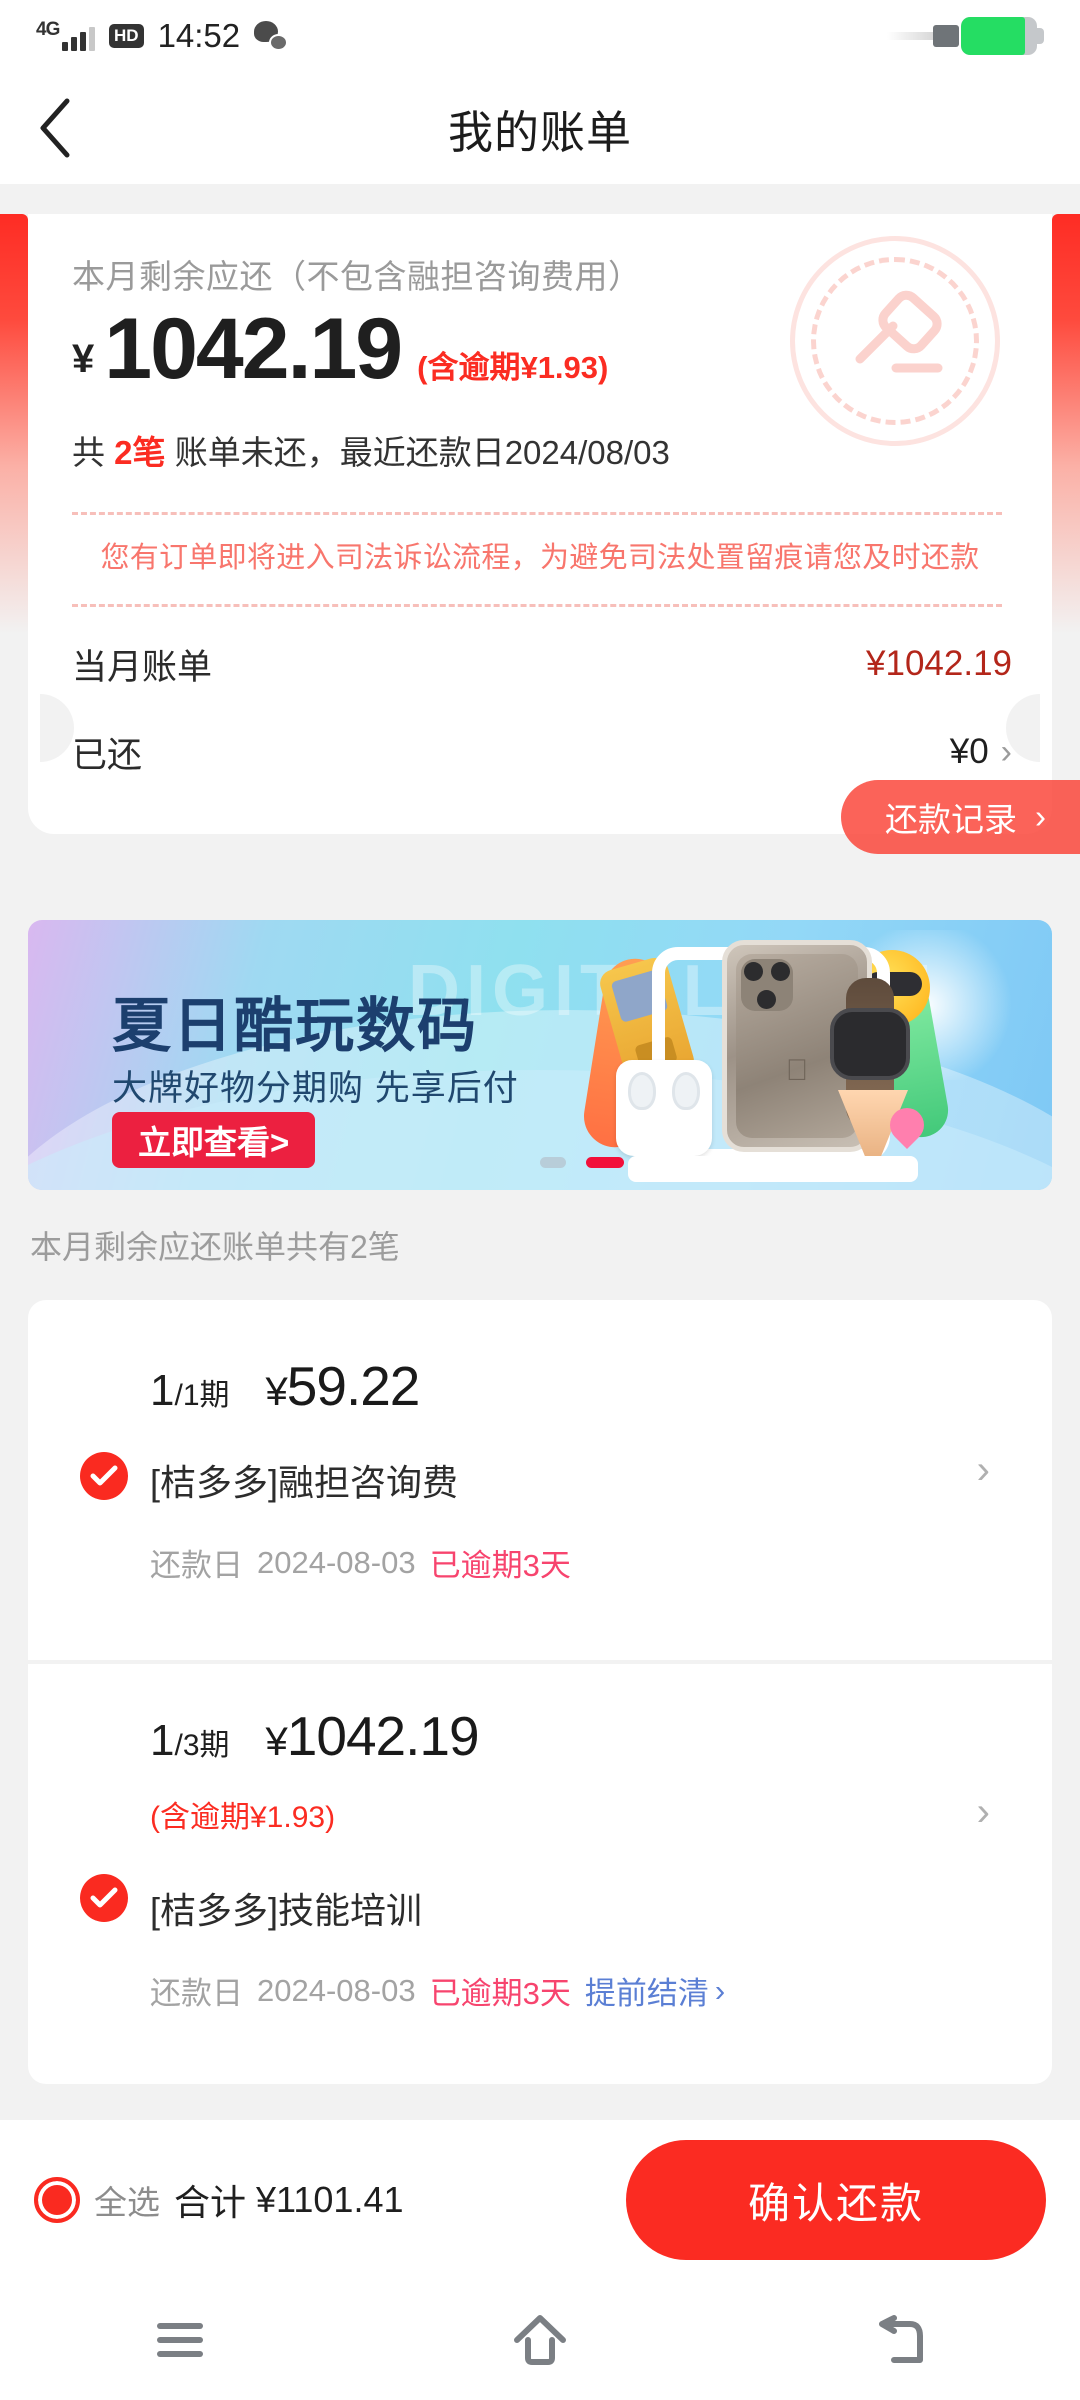 The image size is (1080, 2400). I want to click on summary-label: 本月剩余应还（不包含融担咨询费用）, so click(357, 276).